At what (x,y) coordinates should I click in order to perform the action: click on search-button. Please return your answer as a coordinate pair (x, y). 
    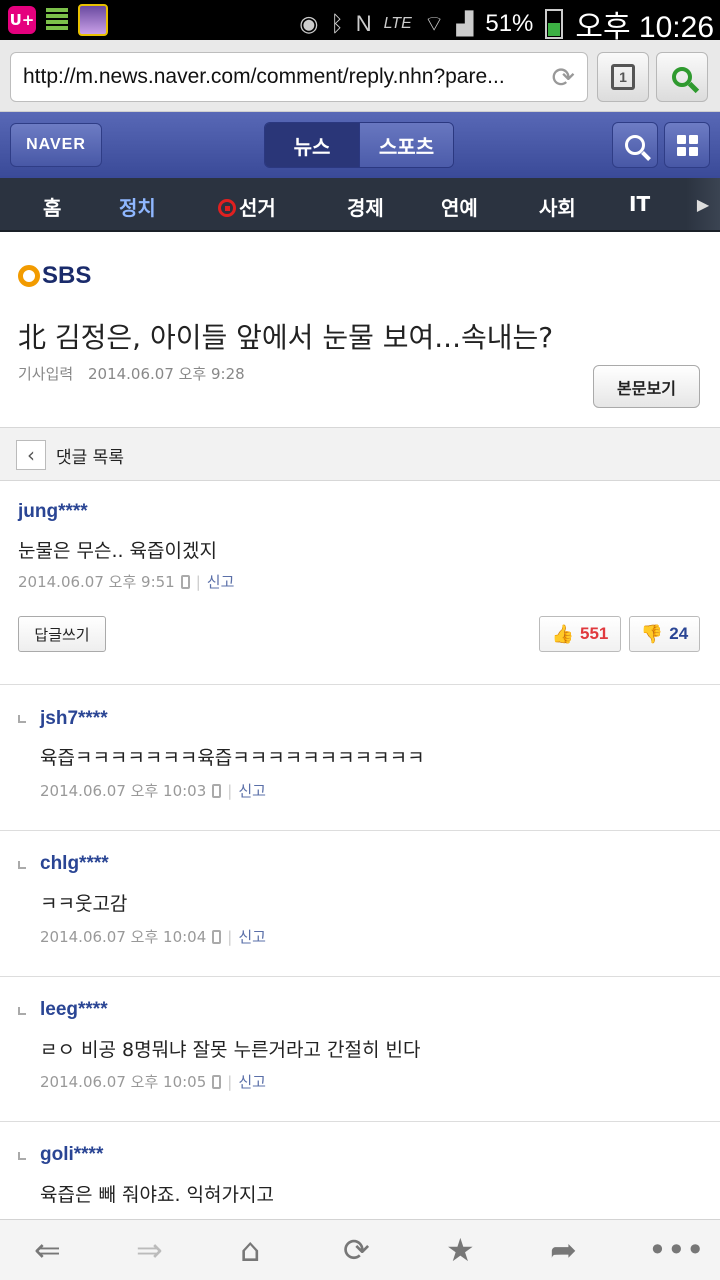
    Looking at the image, I should click on (682, 77).